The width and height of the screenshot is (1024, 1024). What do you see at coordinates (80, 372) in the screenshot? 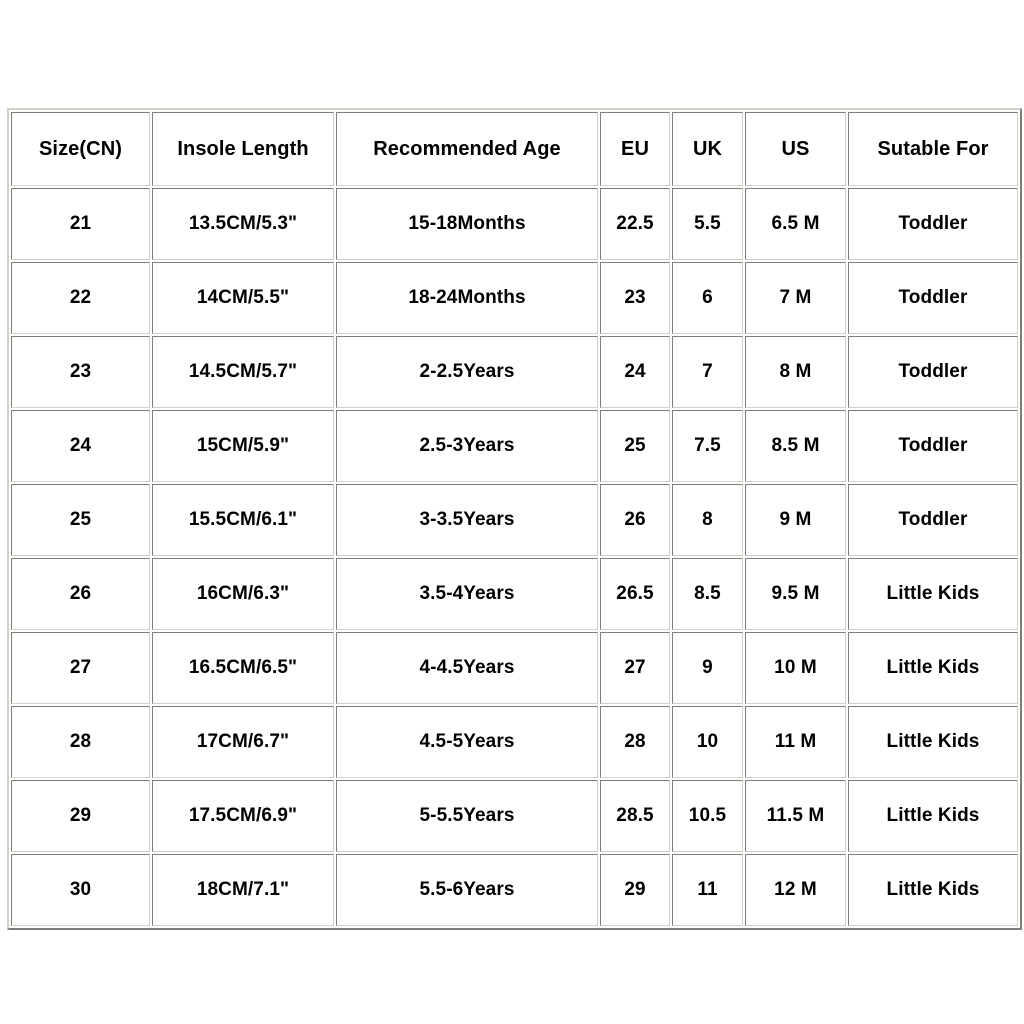
I see `cell-size-cn: 23` at bounding box center [80, 372].